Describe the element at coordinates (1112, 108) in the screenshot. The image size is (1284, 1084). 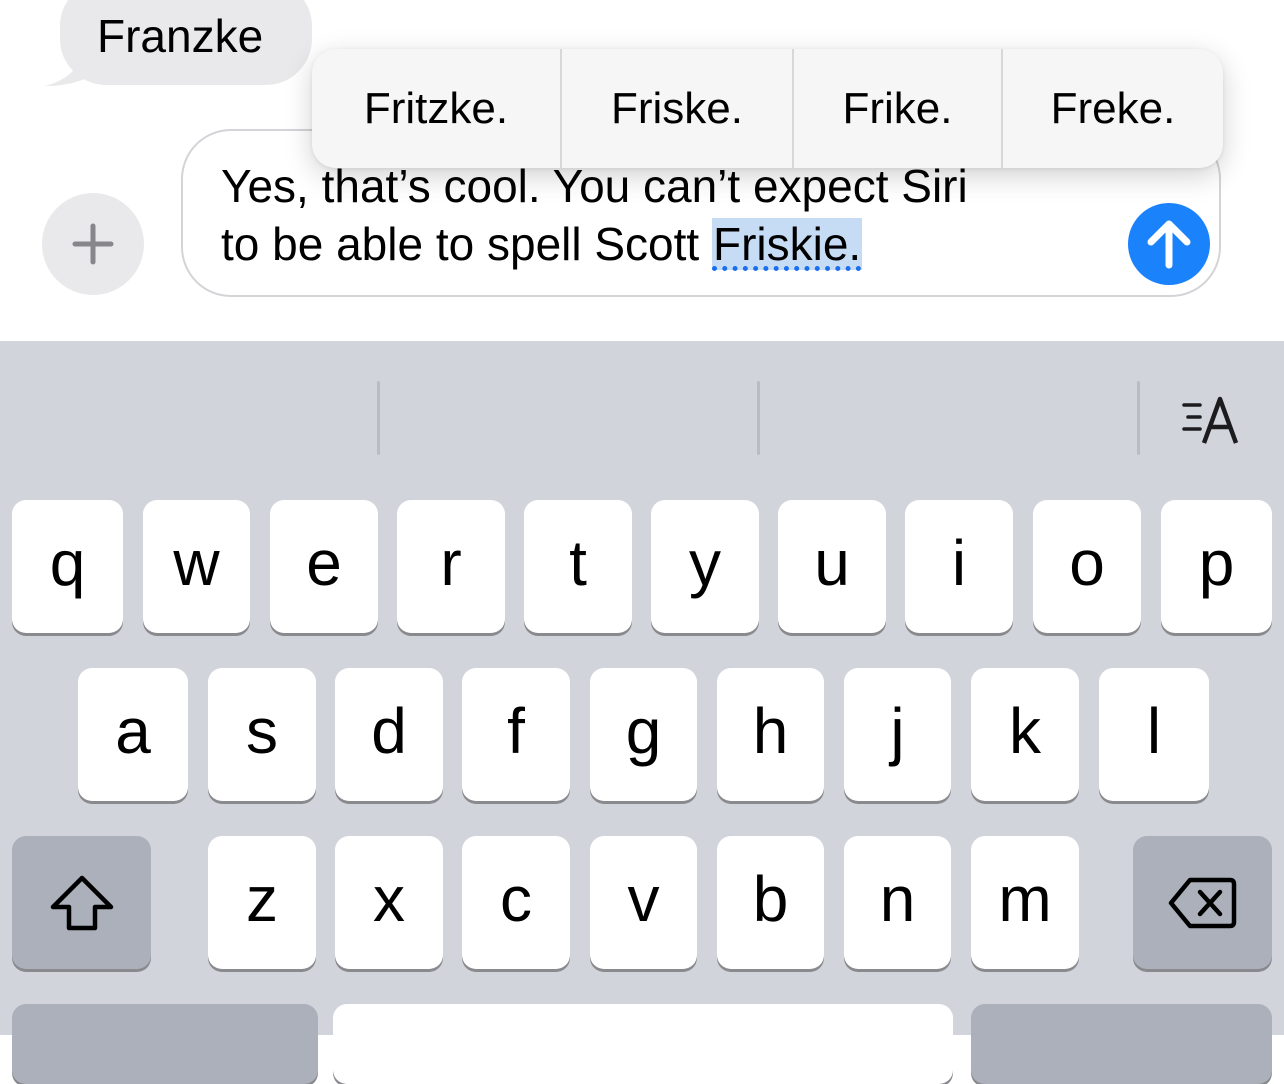
I see `suggestion-item: Freke.` at that location.